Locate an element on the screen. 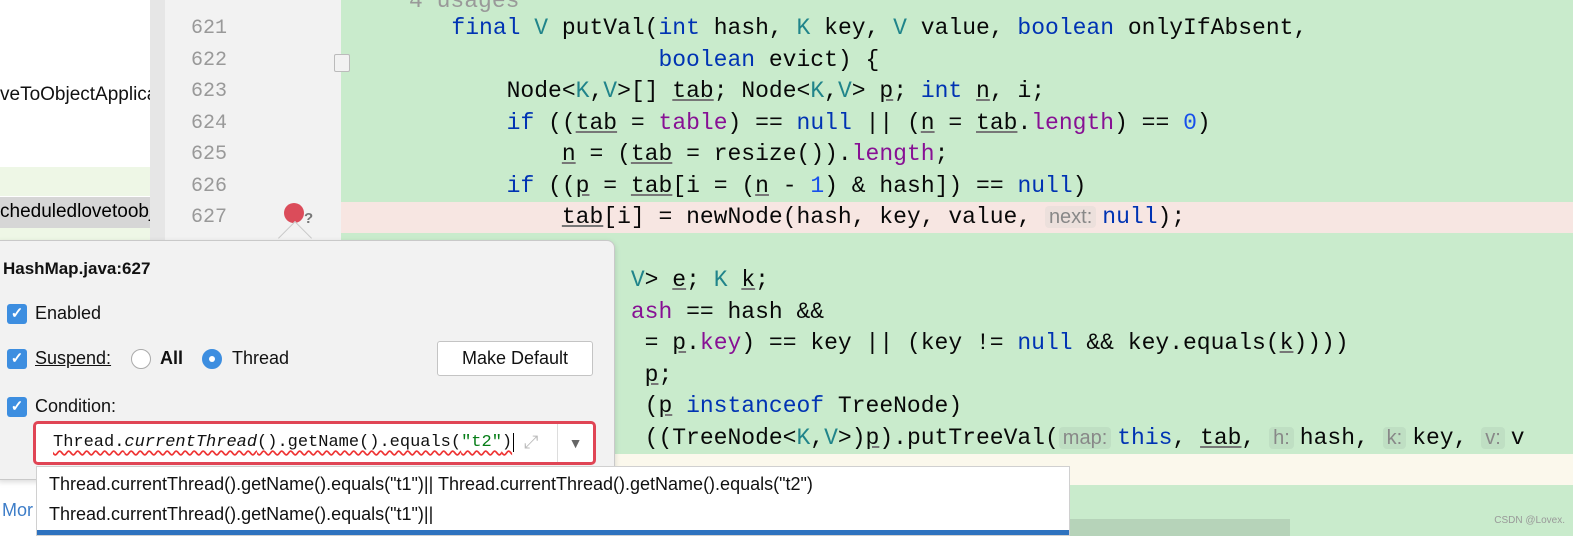 The height and width of the screenshot is (536, 1573). code-token: [i = ( is located at coordinates (714, 185).